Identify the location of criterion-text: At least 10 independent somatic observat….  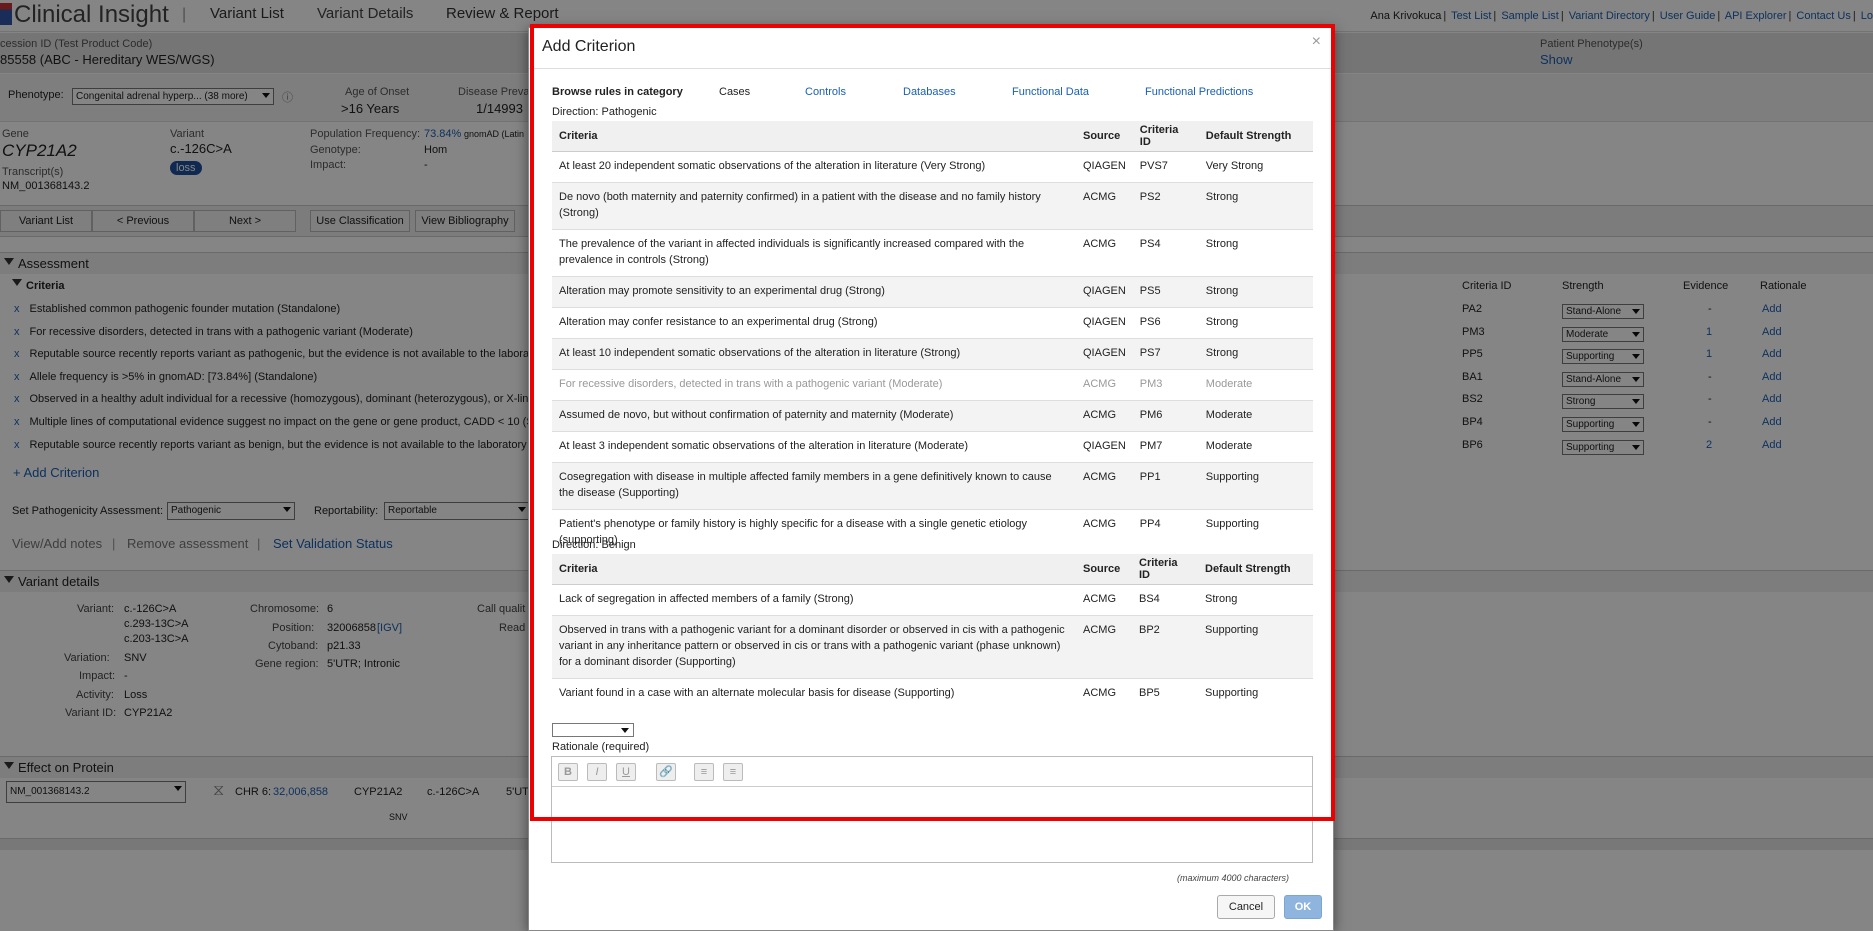
(814, 353).